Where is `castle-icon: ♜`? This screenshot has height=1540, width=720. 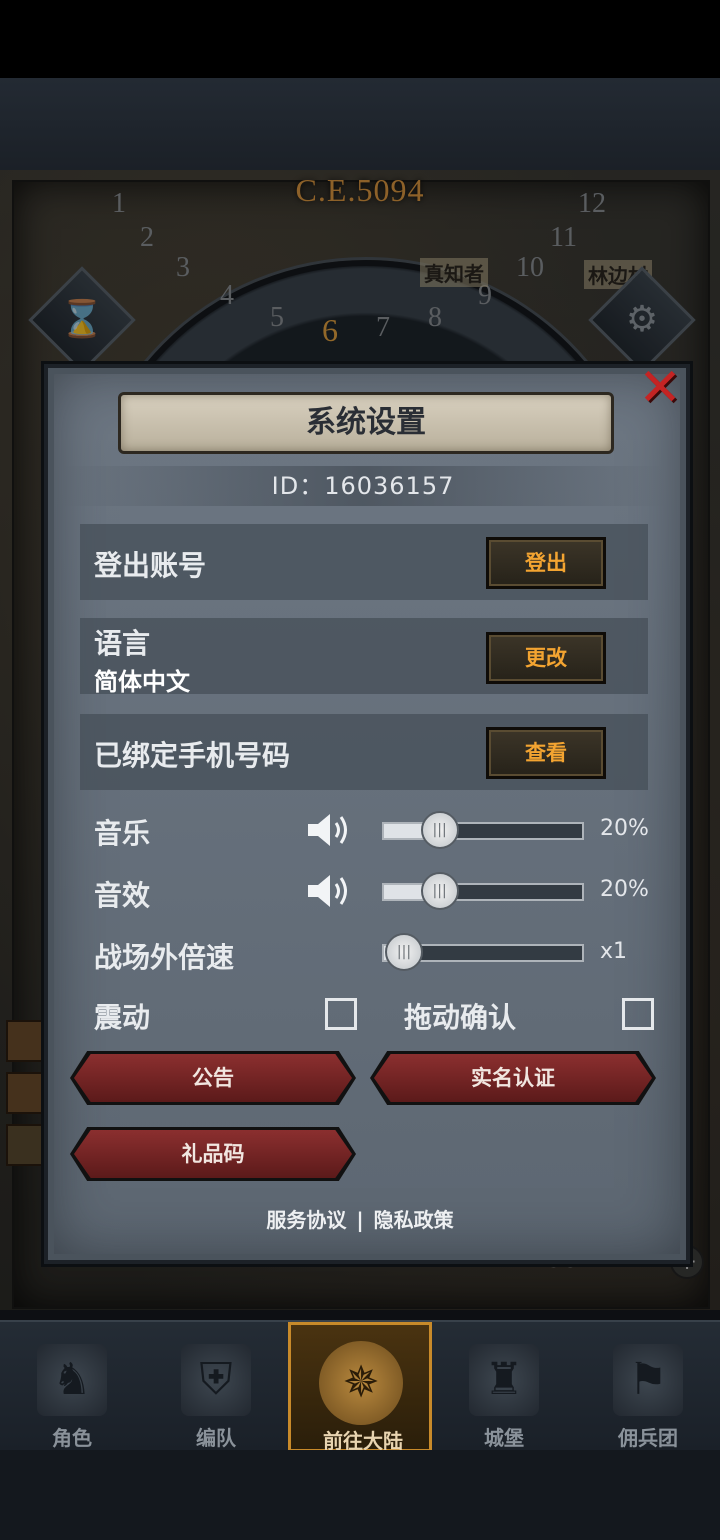
castle-icon: ♜ is located at coordinates (504, 1380).